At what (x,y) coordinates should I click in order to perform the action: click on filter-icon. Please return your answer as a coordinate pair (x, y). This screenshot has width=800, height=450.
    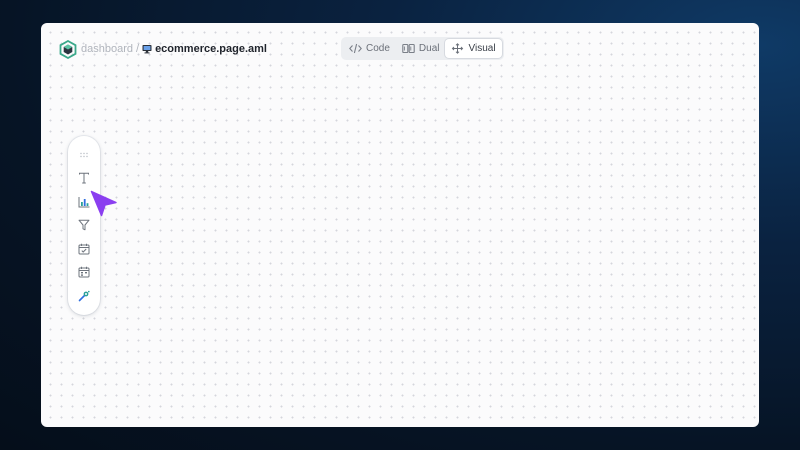
    Looking at the image, I should click on (84, 225).